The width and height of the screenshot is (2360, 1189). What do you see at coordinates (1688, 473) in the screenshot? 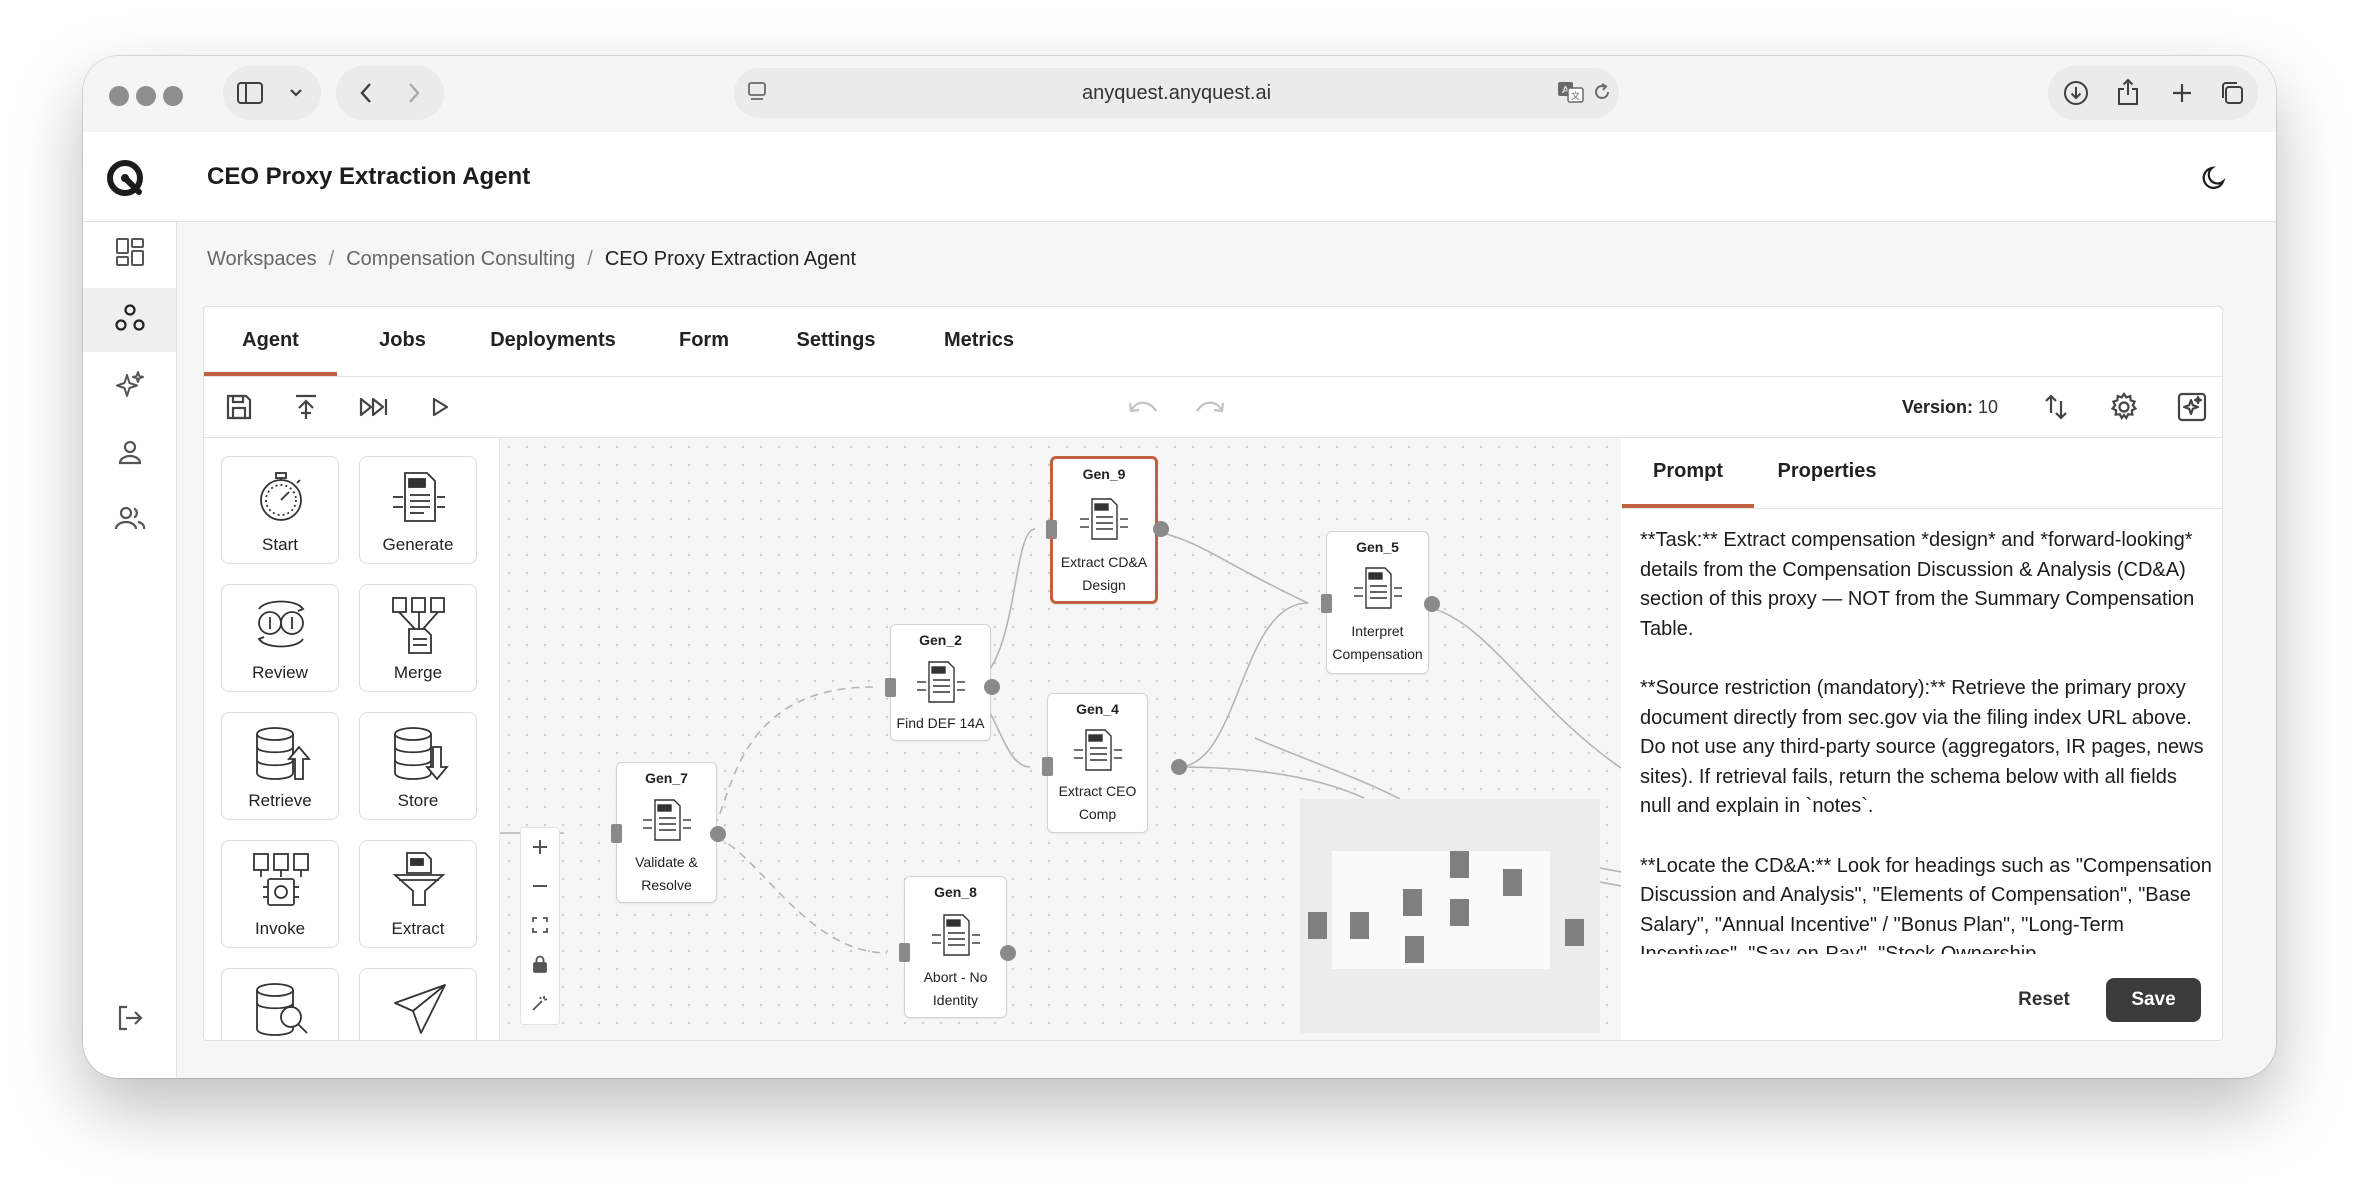
I see `tab-prompt: Prompt` at bounding box center [1688, 473].